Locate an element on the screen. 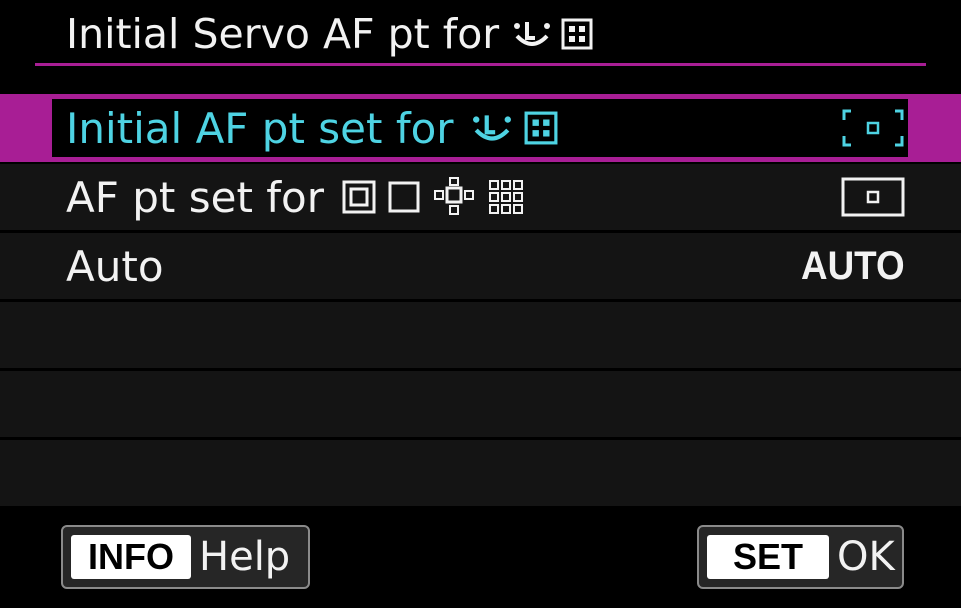  menu-item-af-pt-set: AF pt set for is located at coordinates (480, 197).